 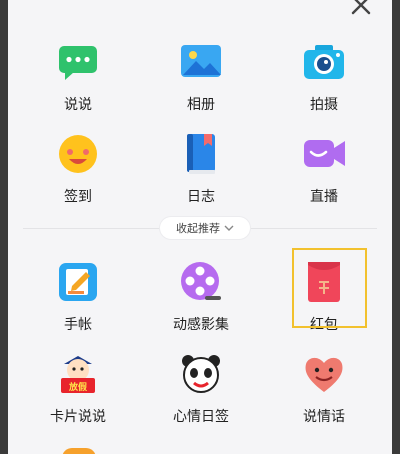 What do you see at coordinates (78, 105) in the screenshot?
I see `item-label: 说说` at bounding box center [78, 105].